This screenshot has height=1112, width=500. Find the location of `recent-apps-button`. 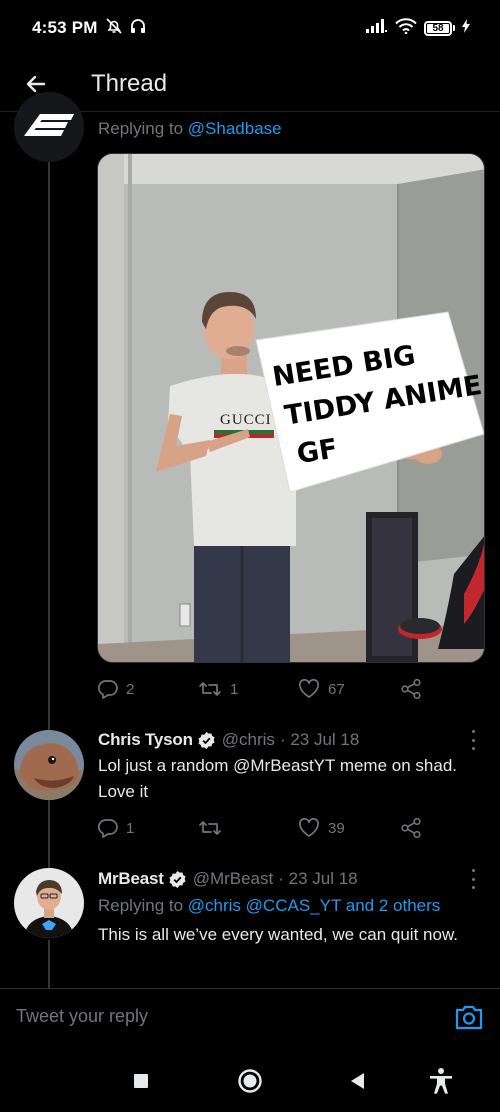

recent-apps-button is located at coordinates (141, 1081).